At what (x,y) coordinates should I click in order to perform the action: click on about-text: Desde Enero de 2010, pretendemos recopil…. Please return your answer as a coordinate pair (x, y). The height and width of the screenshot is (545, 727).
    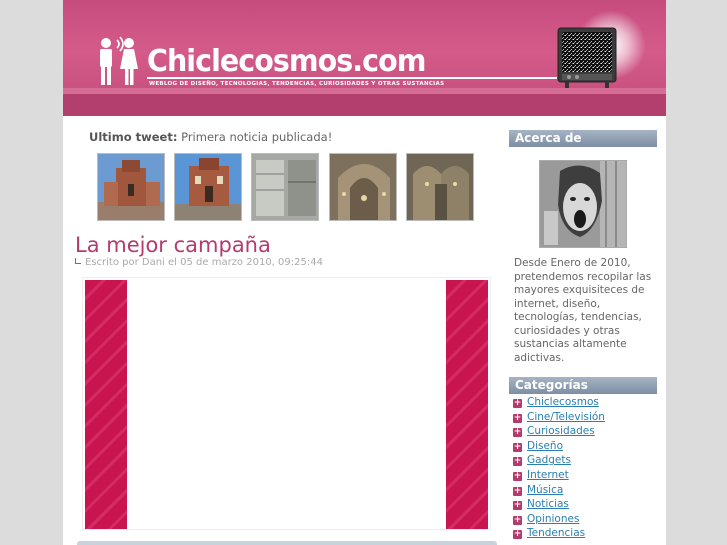
    Looking at the image, I should click on (583, 310).